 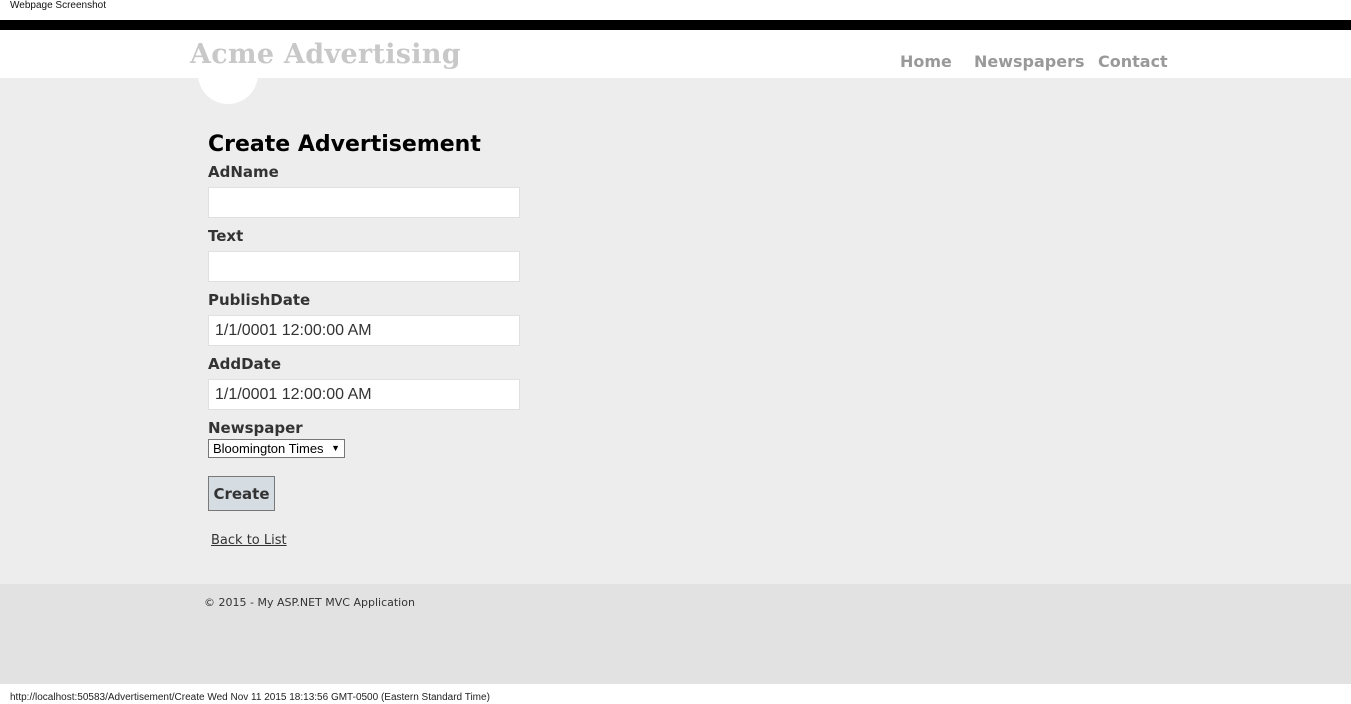 What do you see at coordinates (255, 428) in the screenshot?
I see `newspaper-label: Newspaper` at bounding box center [255, 428].